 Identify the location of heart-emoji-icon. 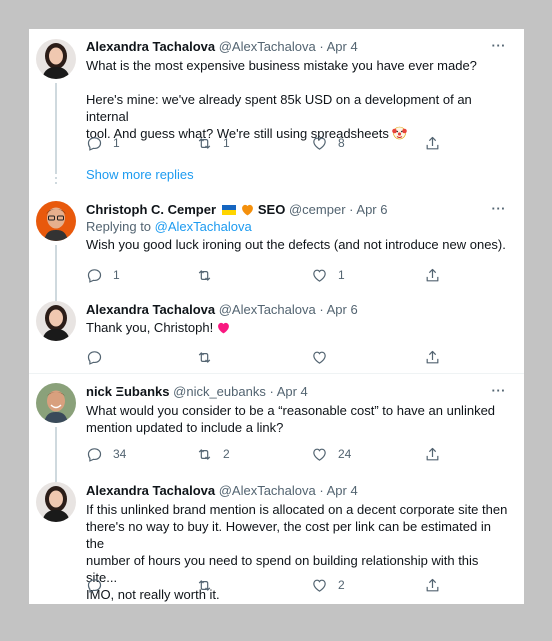
(223, 329).